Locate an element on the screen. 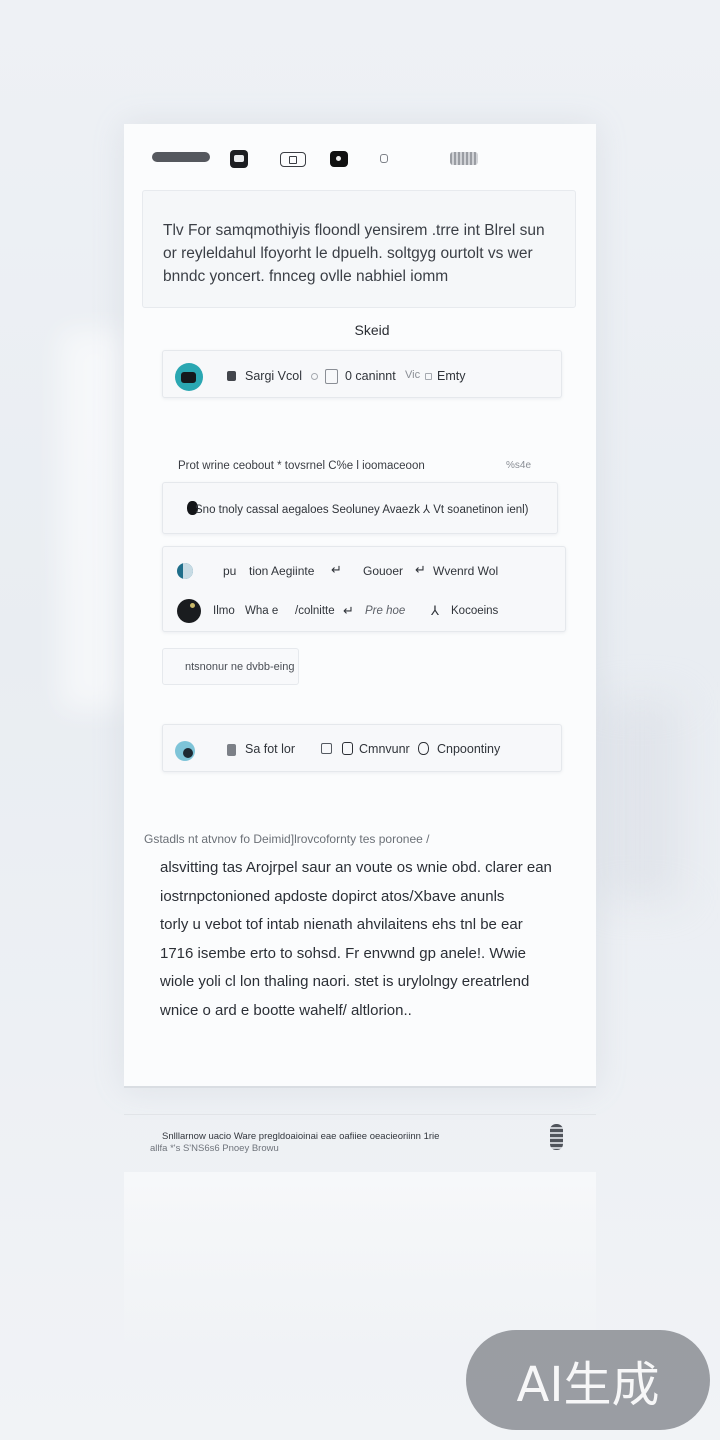  section-title: Skeid is located at coordinates (372, 330).